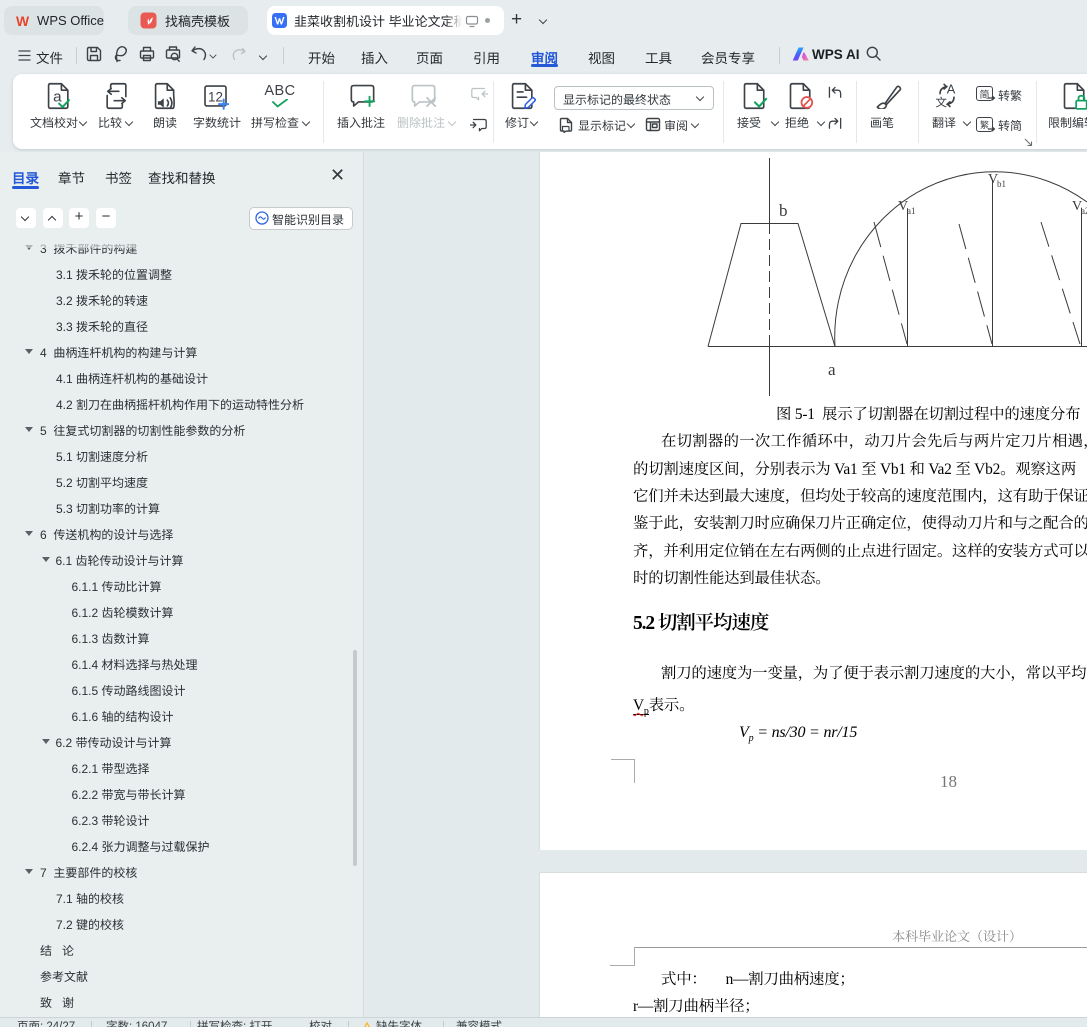  I want to click on svg-text: A, so click(951, 89).